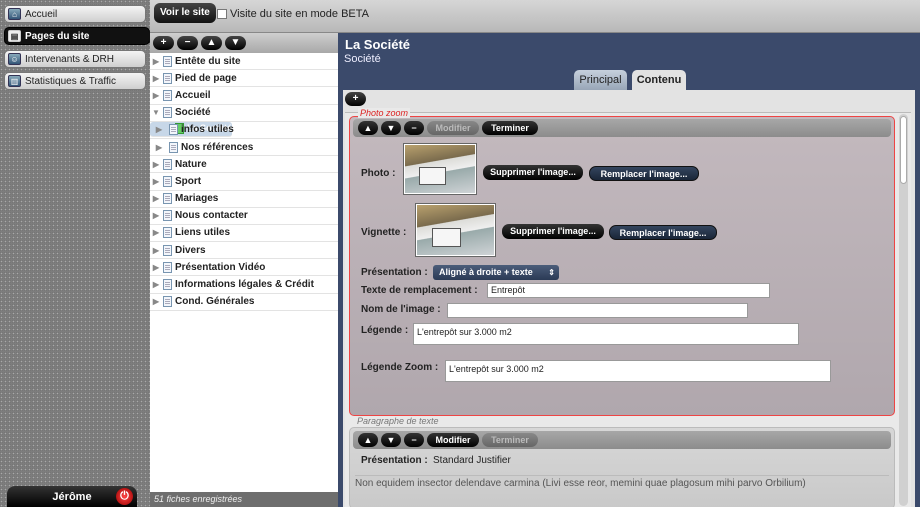 The height and width of the screenshot is (507, 920). I want to click on user-name: Jérôme, so click(72, 496).